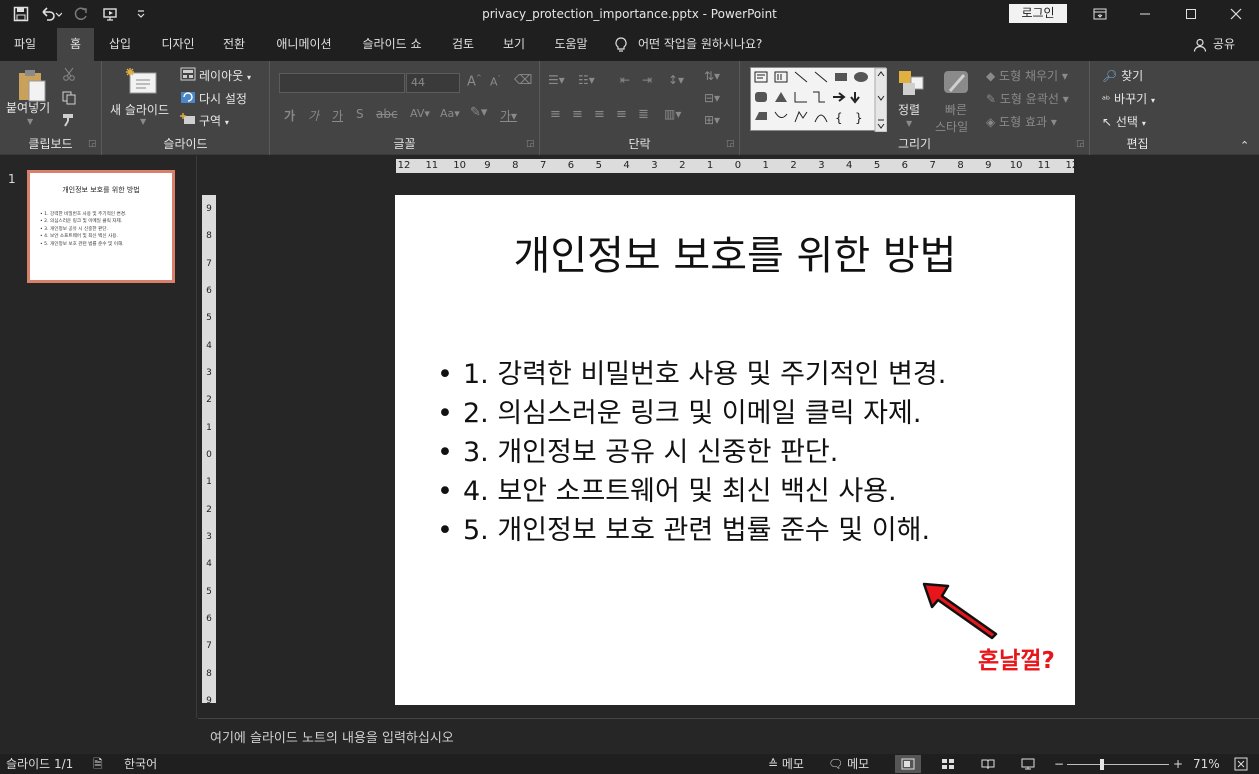 The image size is (1259, 774). What do you see at coordinates (988, 764) in the screenshot?
I see `reading-view-icon` at bounding box center [988, 764].